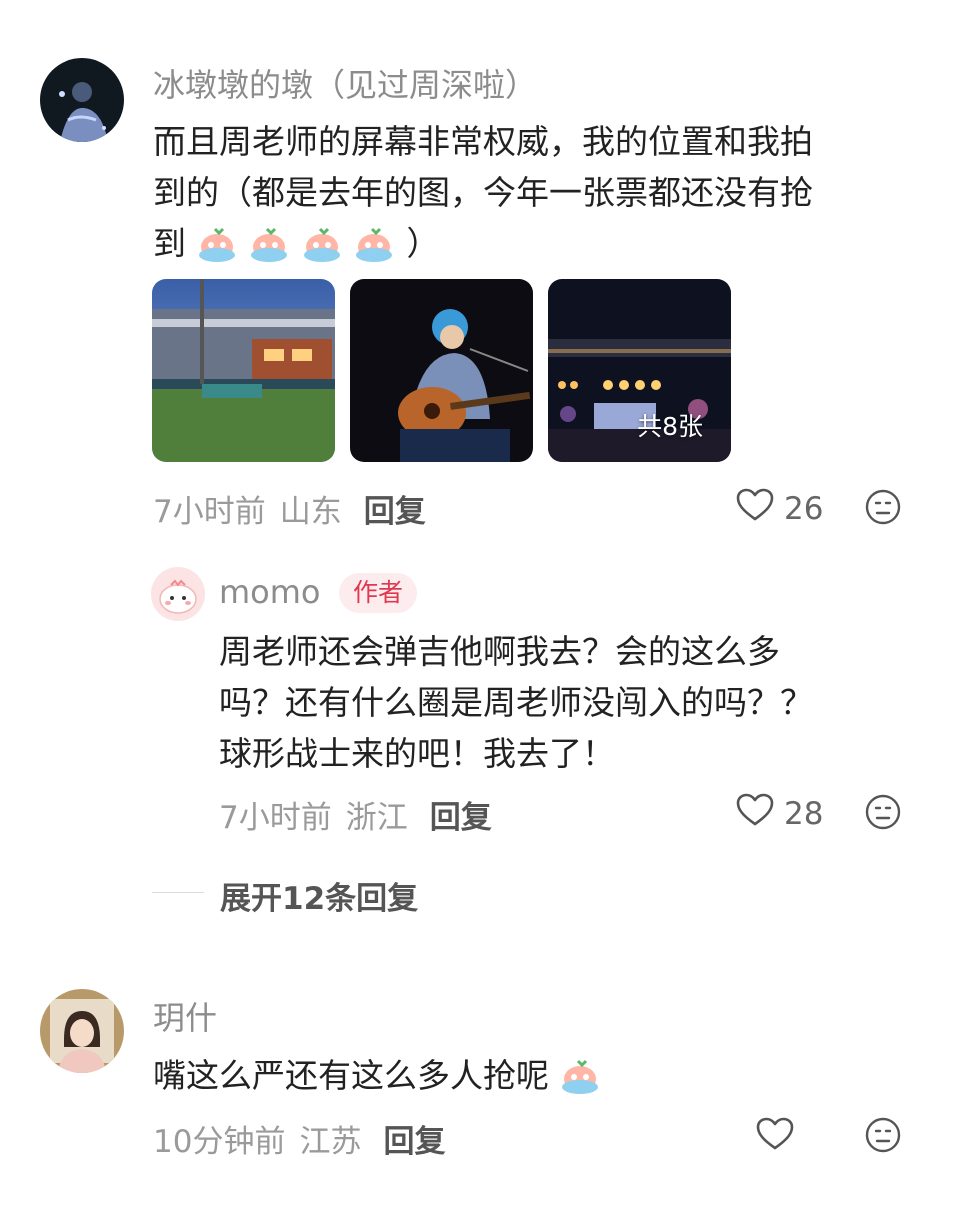  What do you see at coordinates (483, 192) in the screenshot?
I see `comment-text-line: 到的（都是去年的图，今年一张票都还没有抢` at bounding box center [483, 192].